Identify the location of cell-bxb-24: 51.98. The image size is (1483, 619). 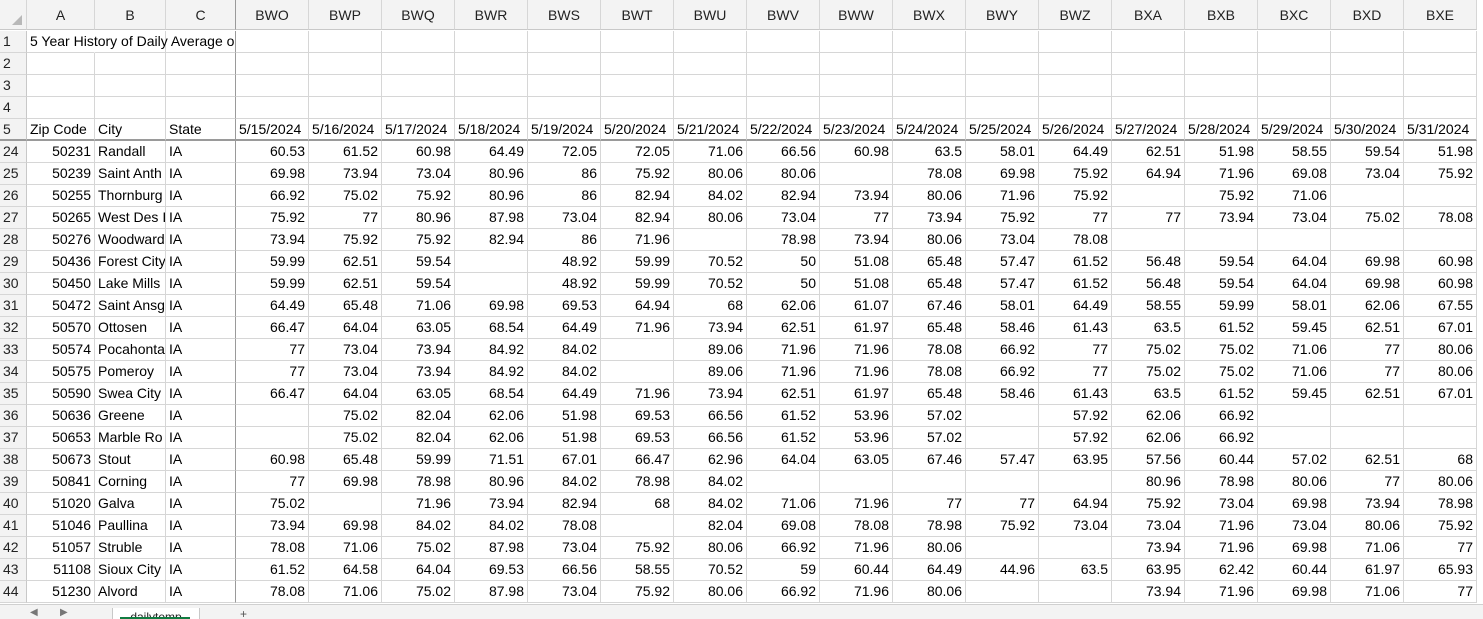
(1221, 152).